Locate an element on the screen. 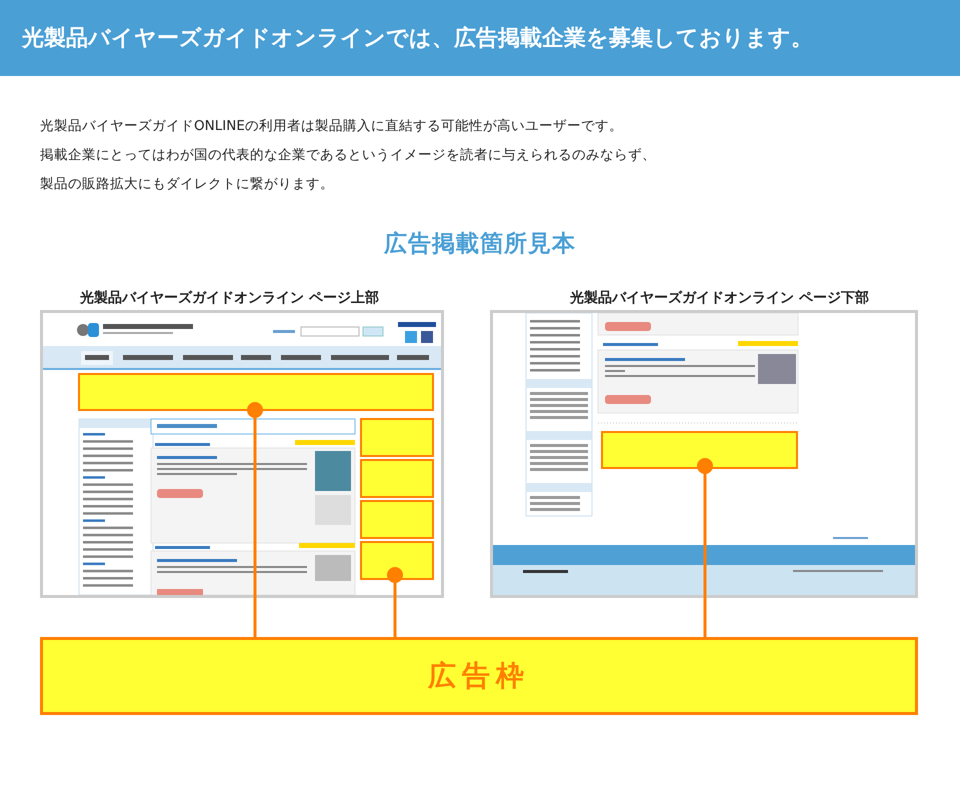 The width and height of the screenshot is (960, 788). ad-frame-label: 広告枠 is located at coordinates (479, 676).